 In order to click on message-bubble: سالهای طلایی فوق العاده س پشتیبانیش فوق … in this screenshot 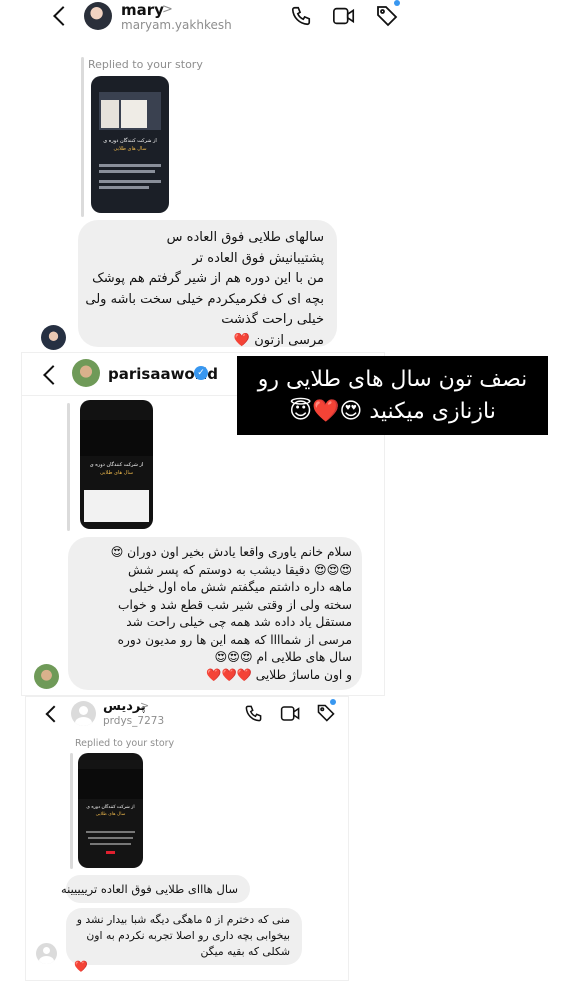, I will do `click(207, 284)`.